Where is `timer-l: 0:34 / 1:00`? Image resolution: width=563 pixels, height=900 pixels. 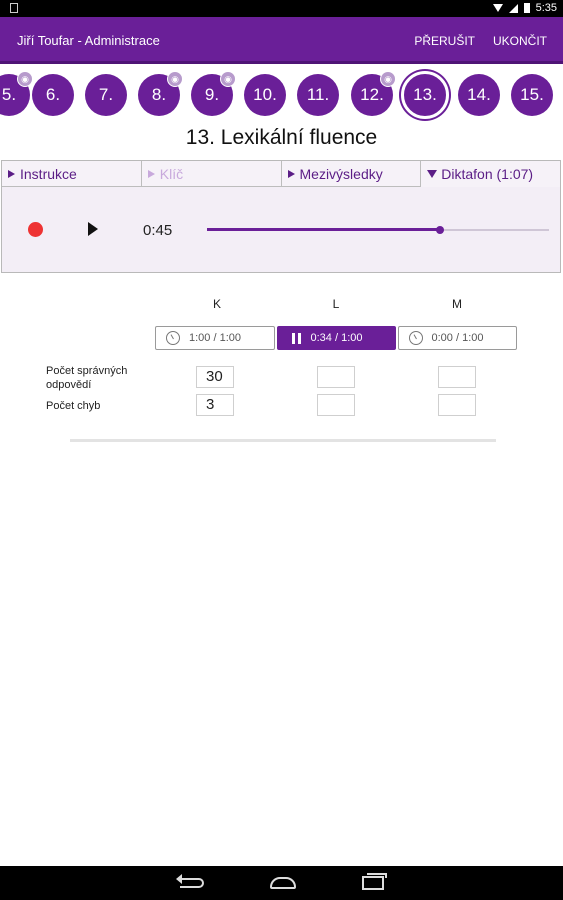
timer-l: 0:34 / 1:00 is located at coordinates (336, 338).